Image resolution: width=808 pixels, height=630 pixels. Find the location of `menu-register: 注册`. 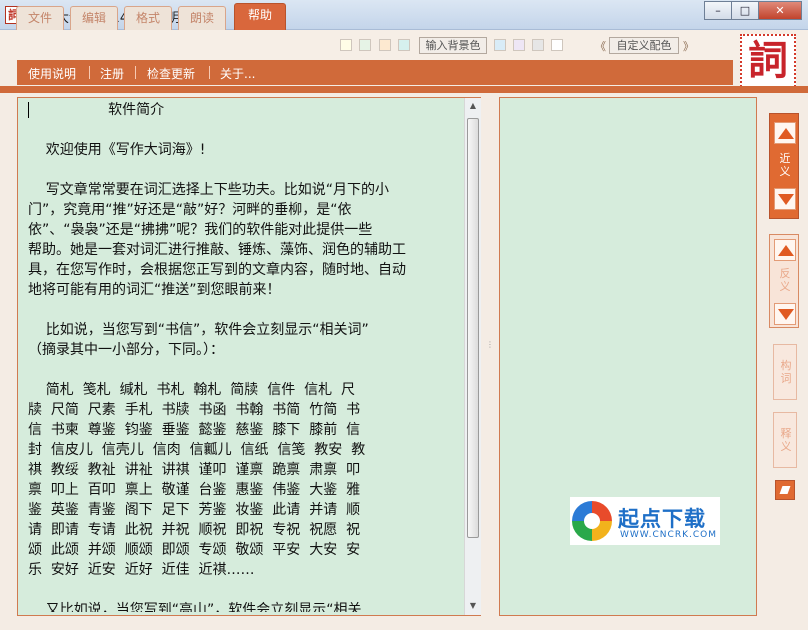

menu-register: 注册 is located at coordinates (112, 73).